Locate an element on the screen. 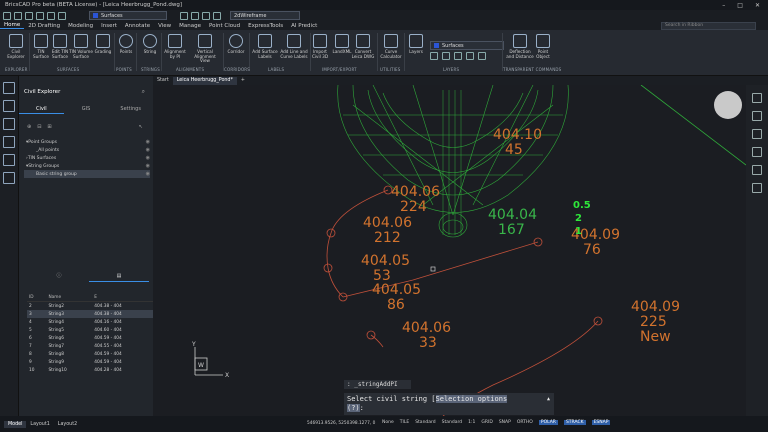  layer-off-icon is located at coordinates (458, 56).